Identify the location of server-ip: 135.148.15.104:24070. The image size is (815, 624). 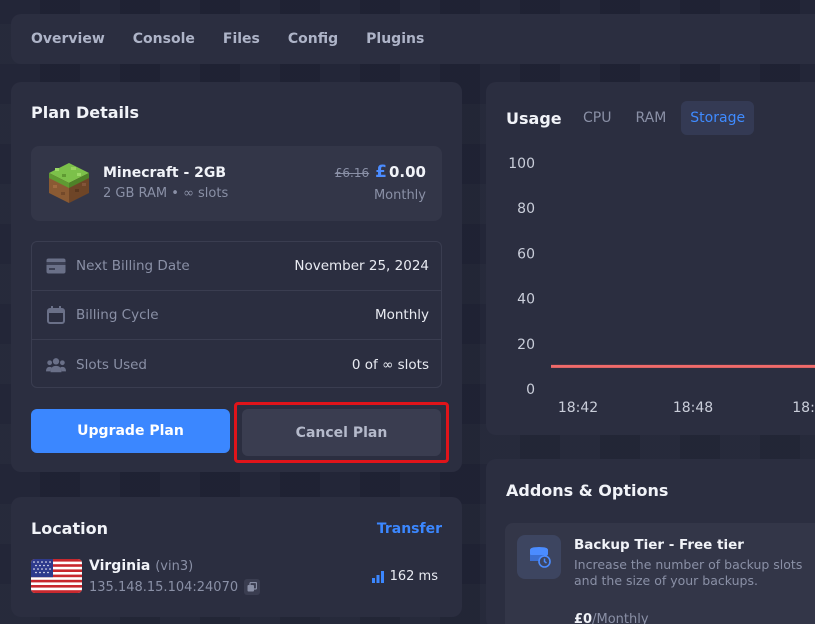
(164, 587).